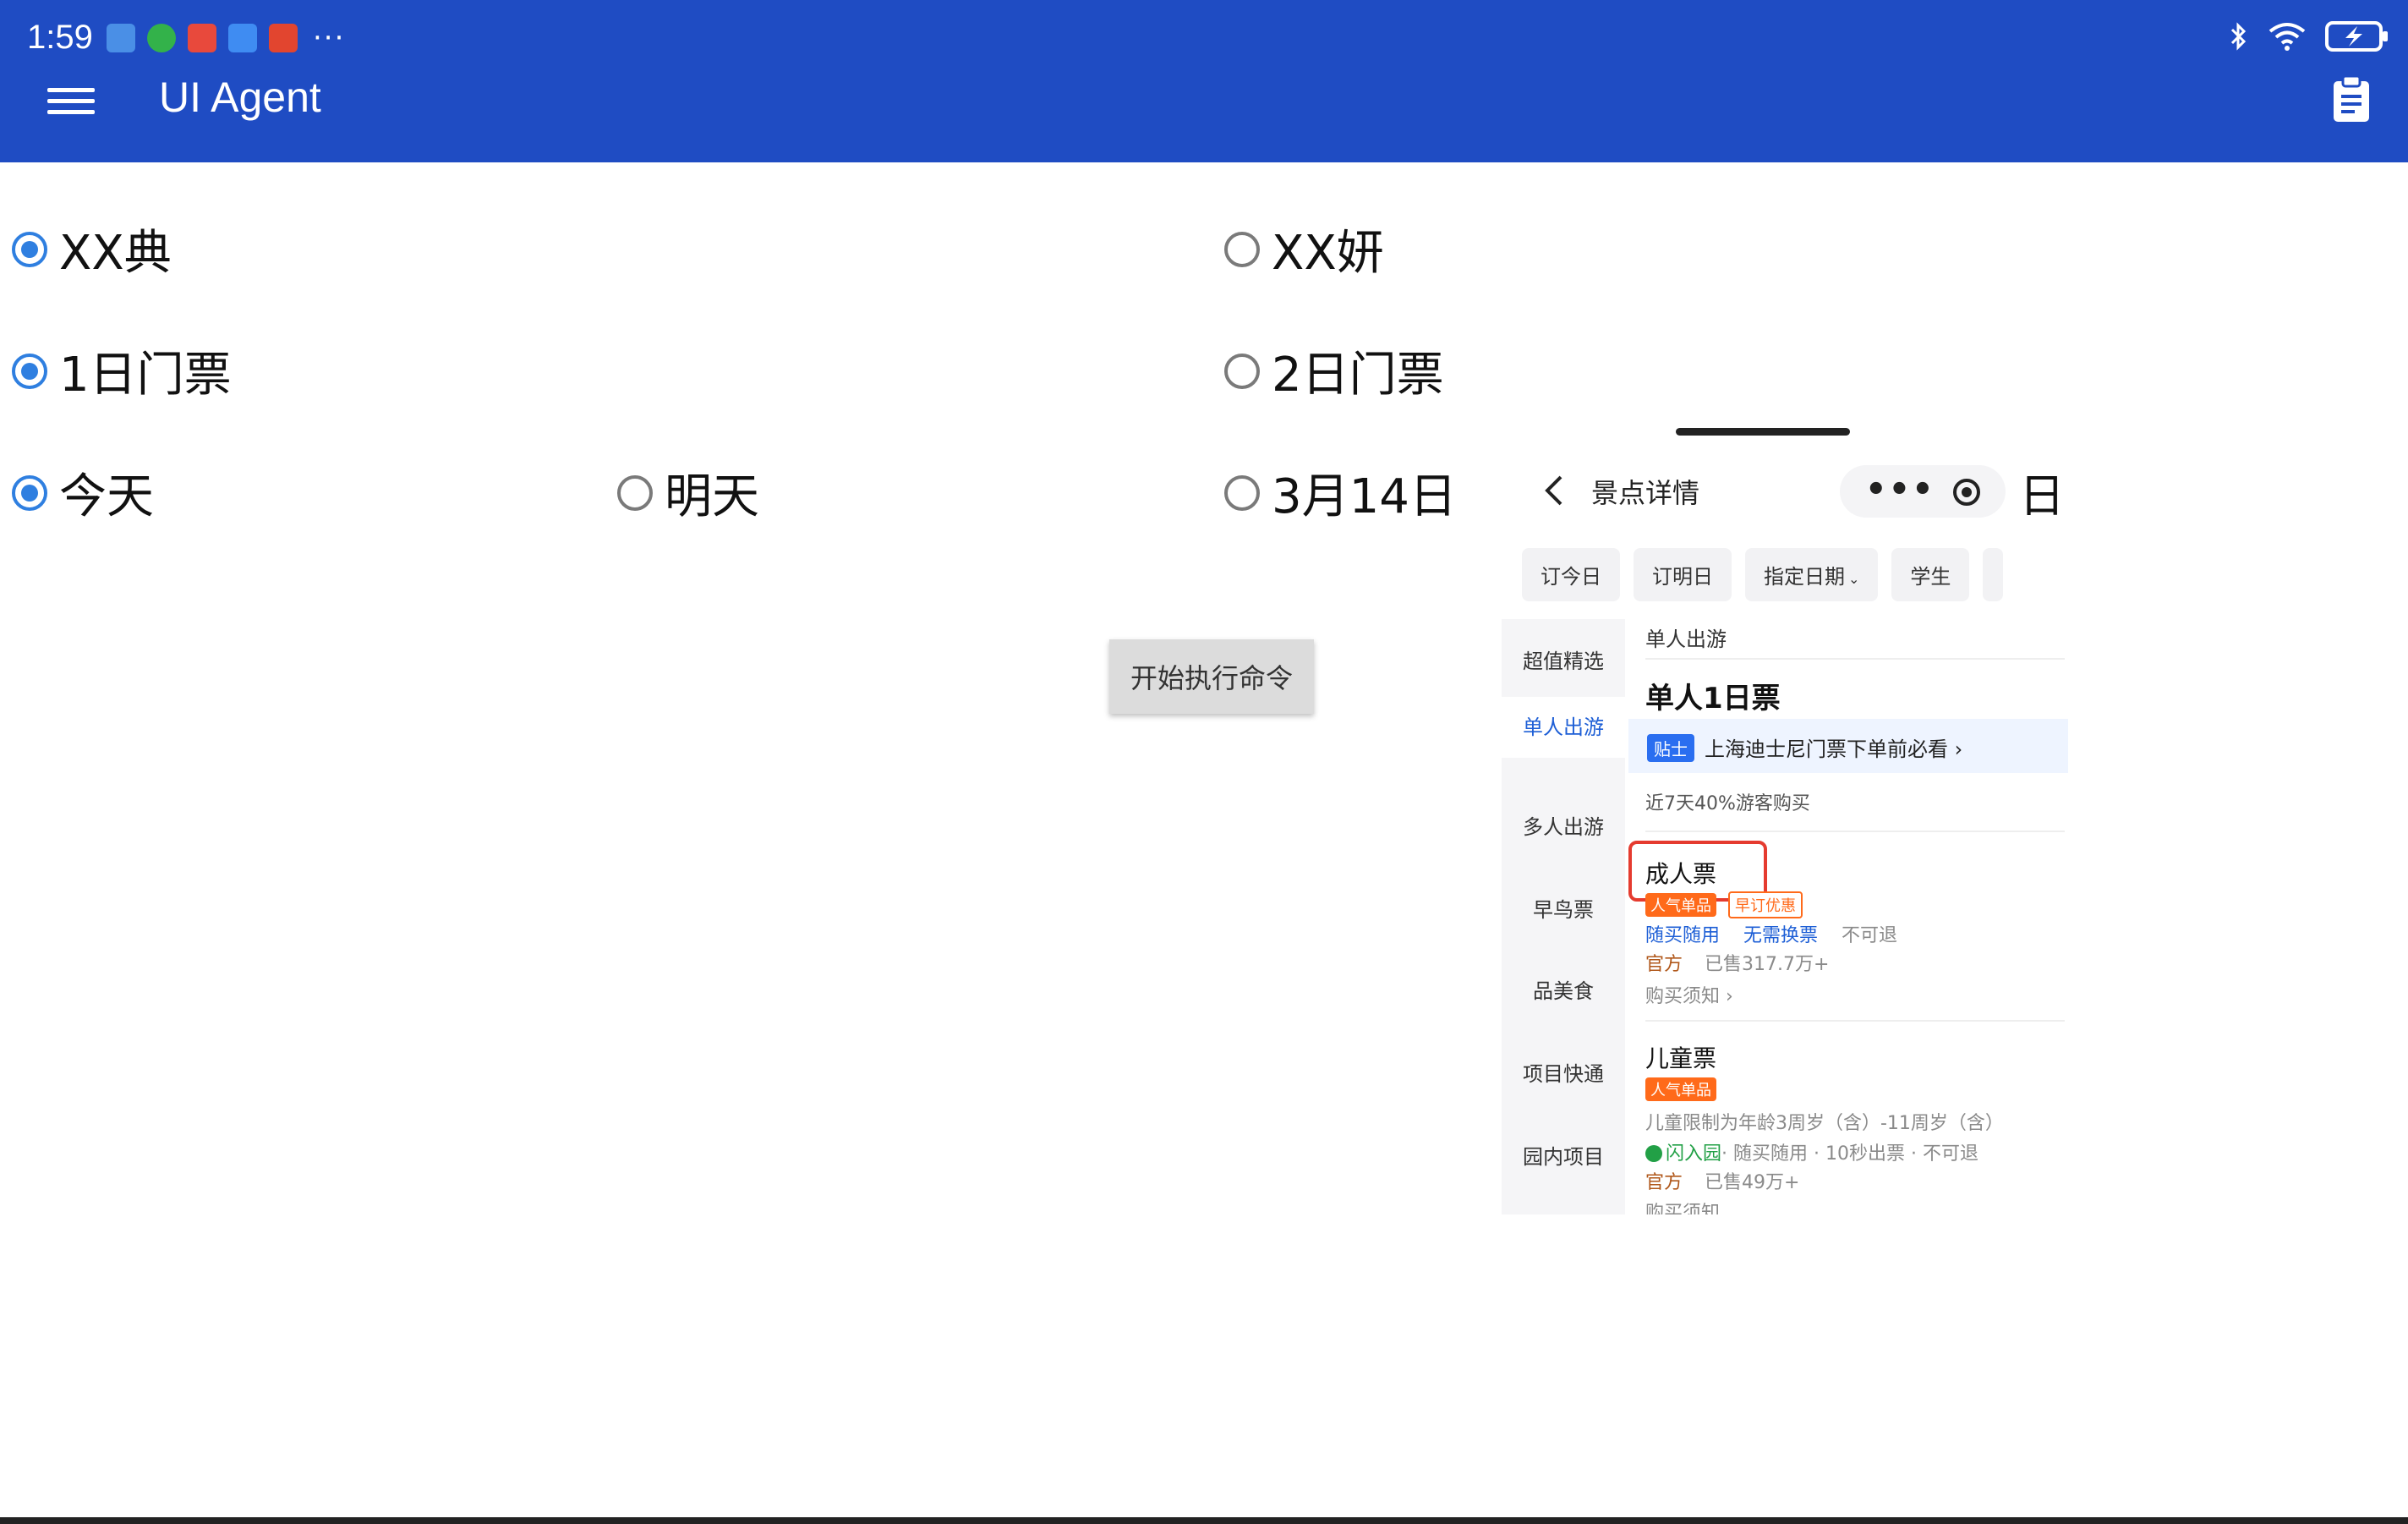  Describe the element at coordinates (2042, 496) in the screenshot. I see `nav-extra-text: 日` at that location.